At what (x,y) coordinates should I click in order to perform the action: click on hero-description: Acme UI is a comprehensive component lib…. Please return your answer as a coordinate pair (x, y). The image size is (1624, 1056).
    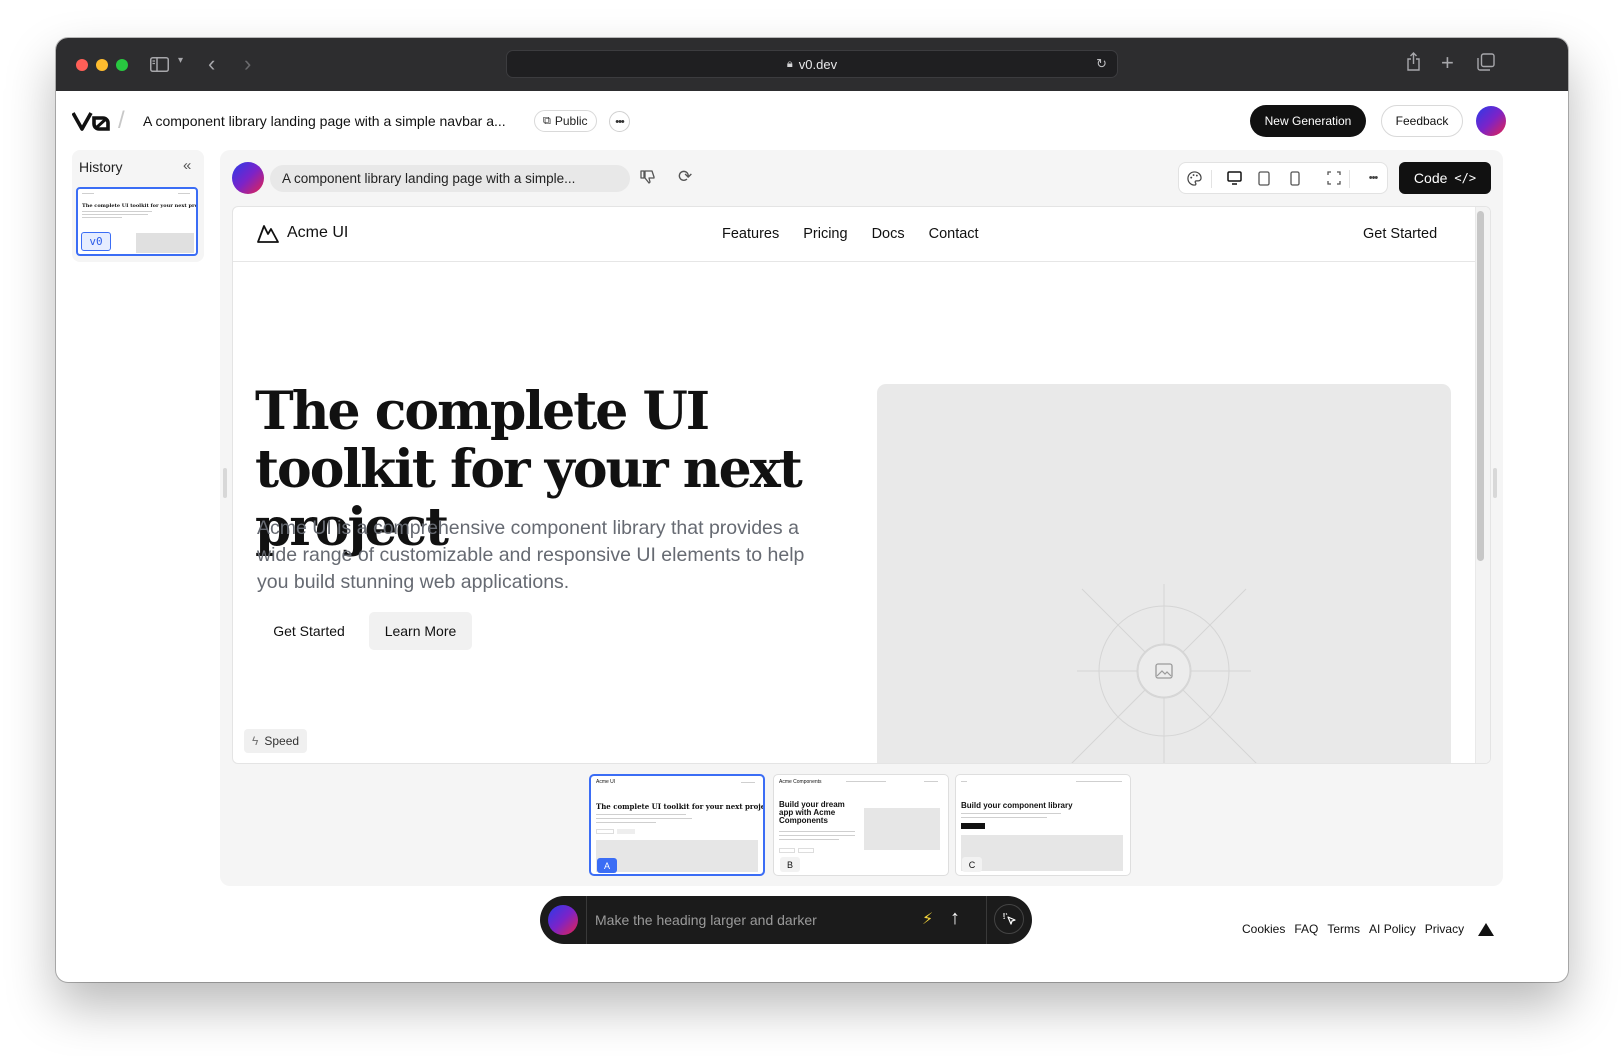
    Looking at the image, I should click on (531, 555).